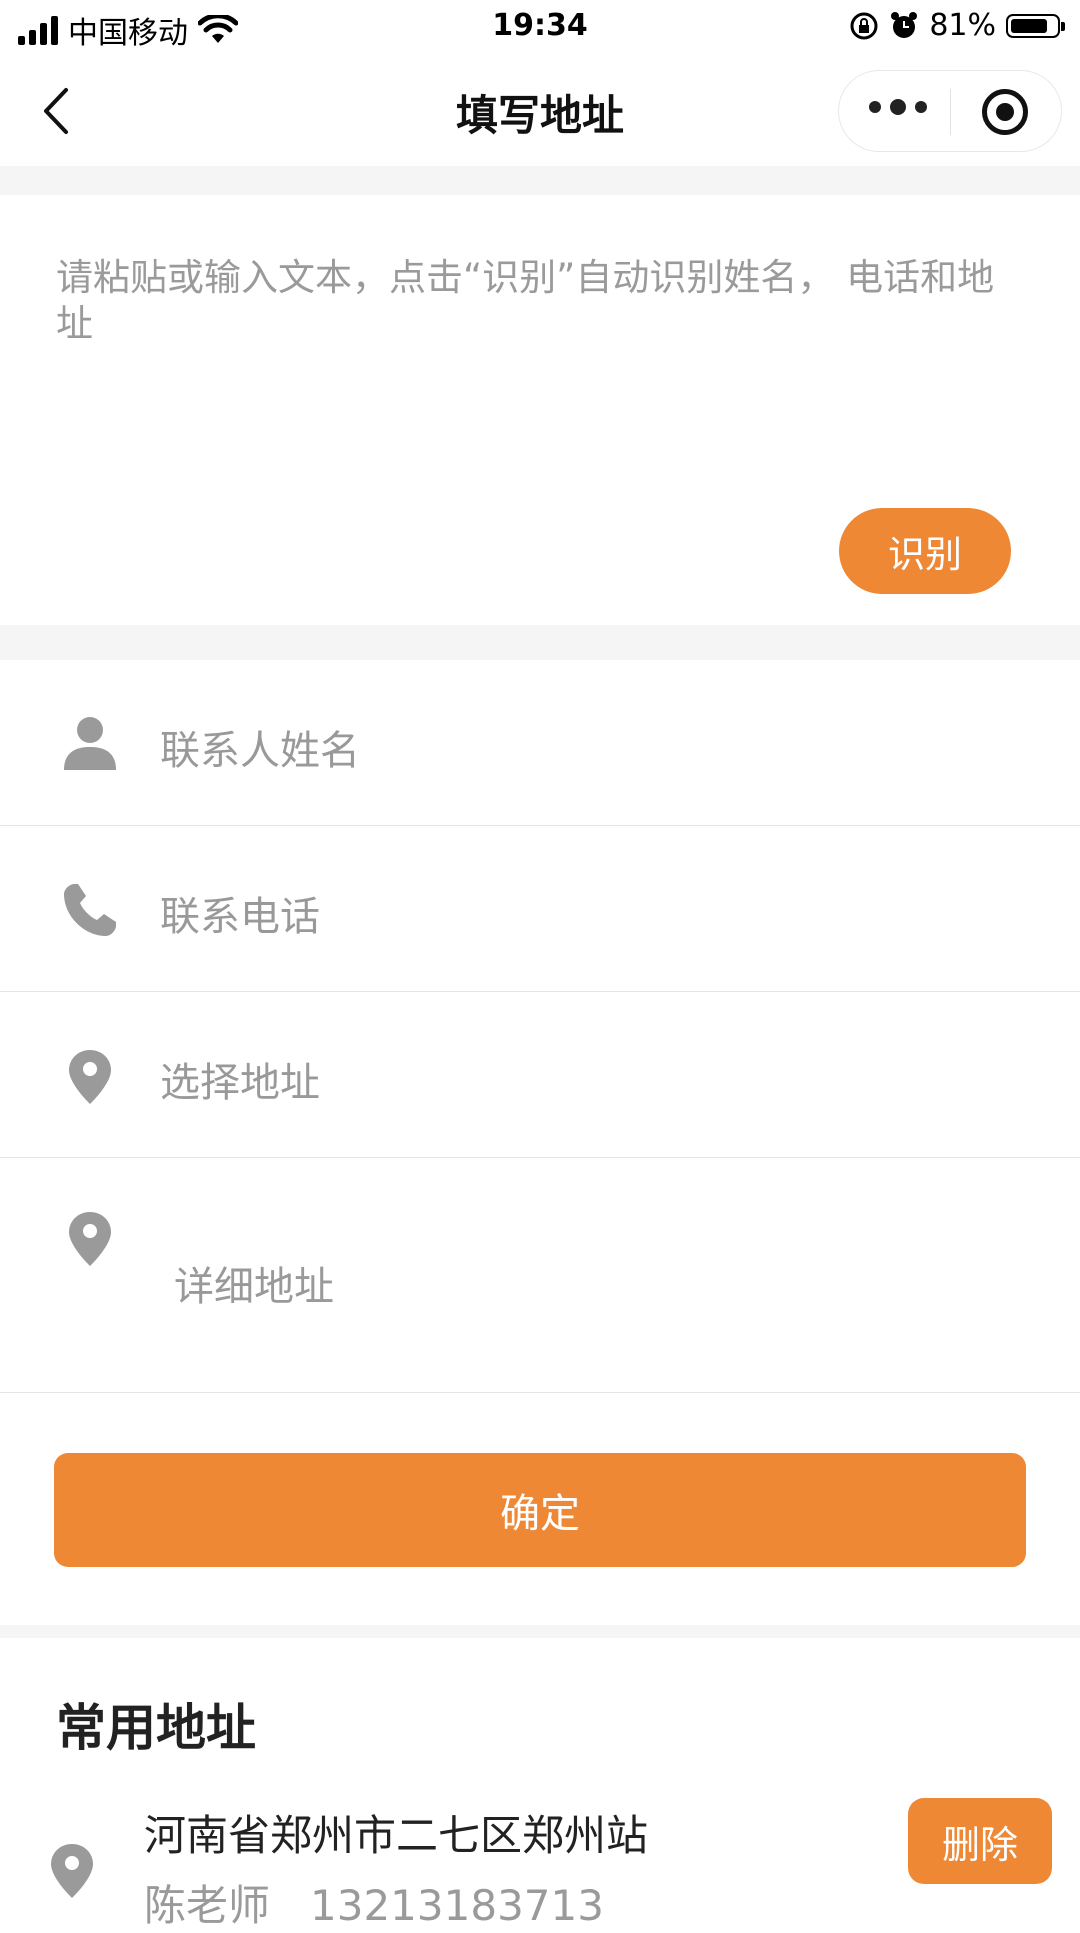 Image resolution: width=1080 pixels, height=1933 pixels. What do you see at coordinates (980, 1841) in the screenshot?
I see `delete-button: 删除` at bounding box center [980, 1841].